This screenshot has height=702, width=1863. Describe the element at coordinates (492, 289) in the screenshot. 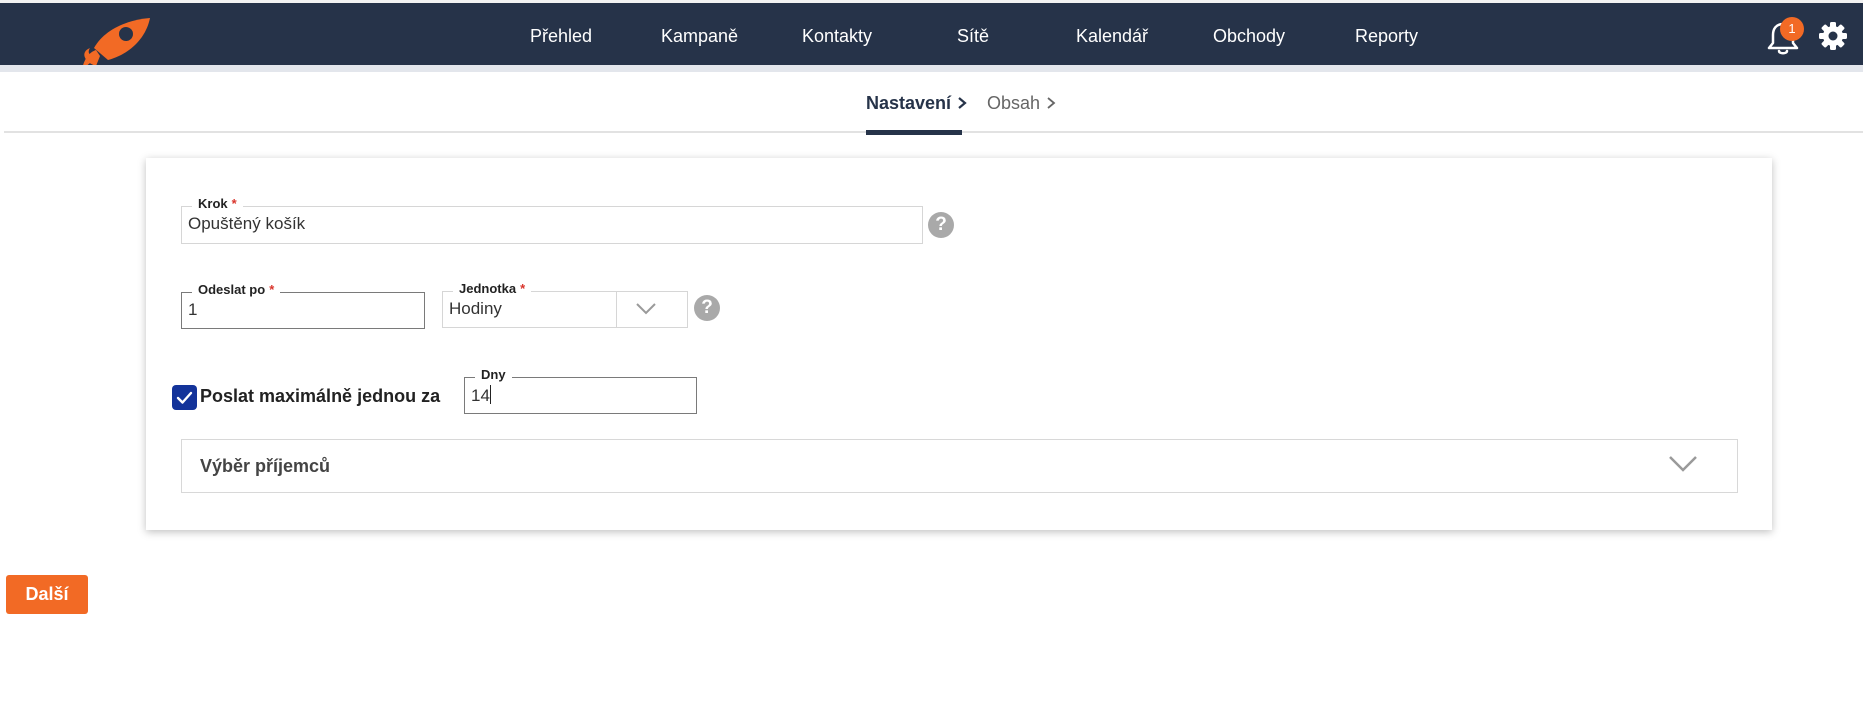

I see `unit-label: Jednotka *` at that location.